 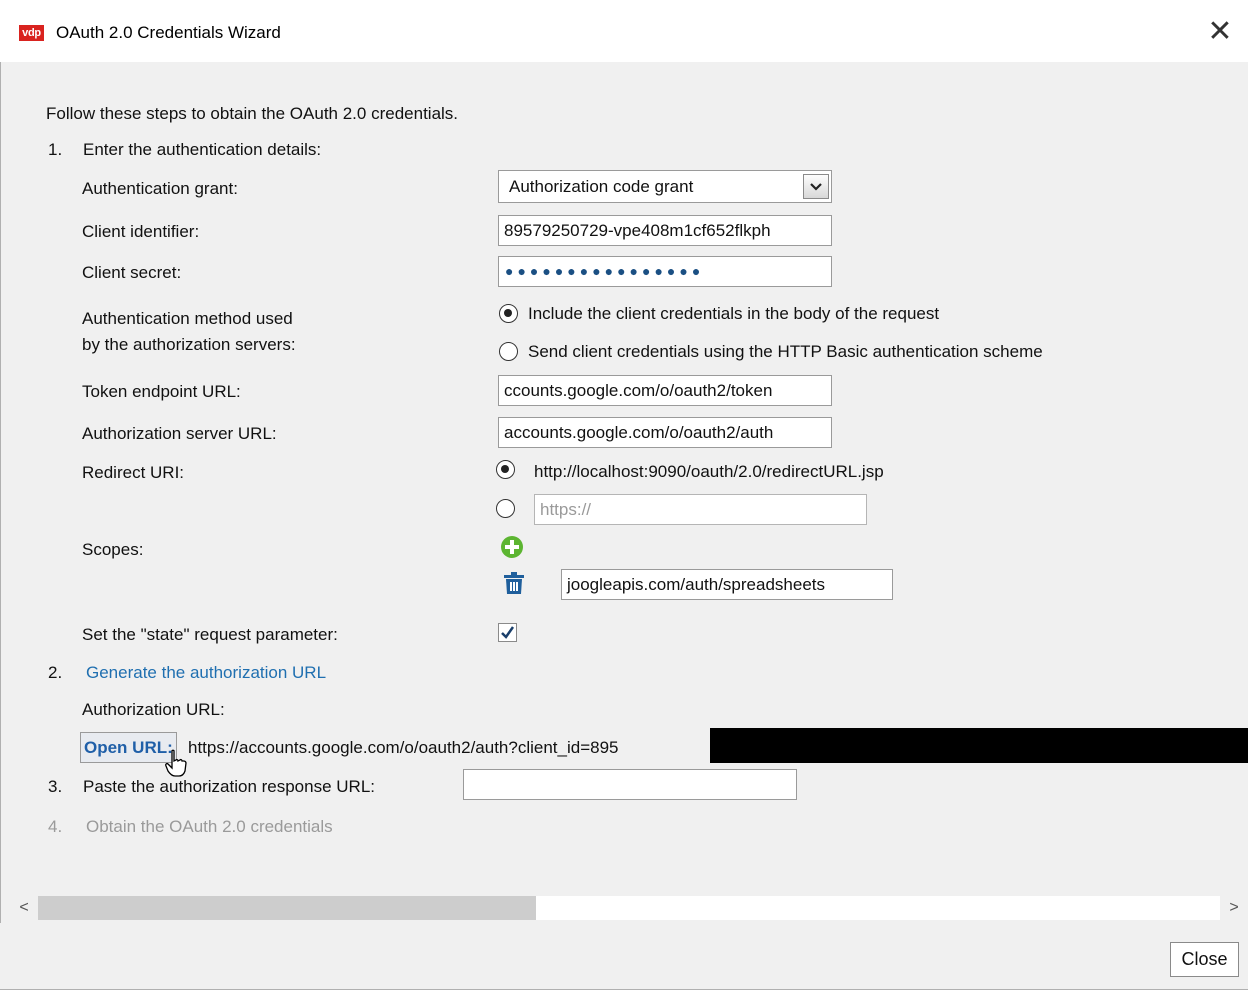 What do you see at coordinates (128, 747) in the screenshot?
I see `open-url-button: Open URL:` at bounding box center [128, 747].